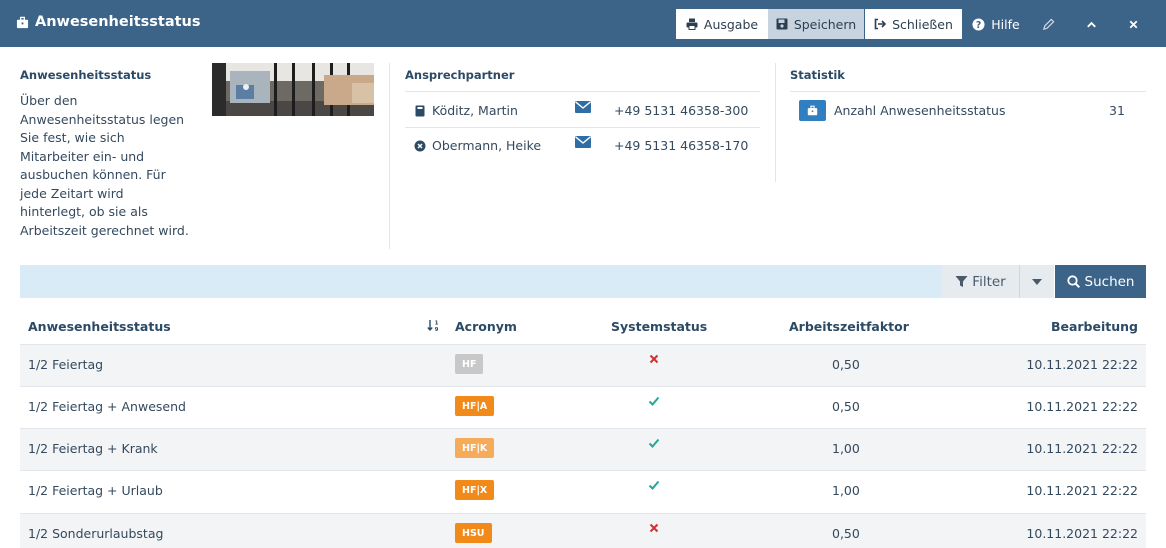 The height and width of the screenshot is (548, 1166). What do you see at coordinates (473, 533) in the screenshot?
I see `acronym-badge: HSU` at bounding box center [473, 533].